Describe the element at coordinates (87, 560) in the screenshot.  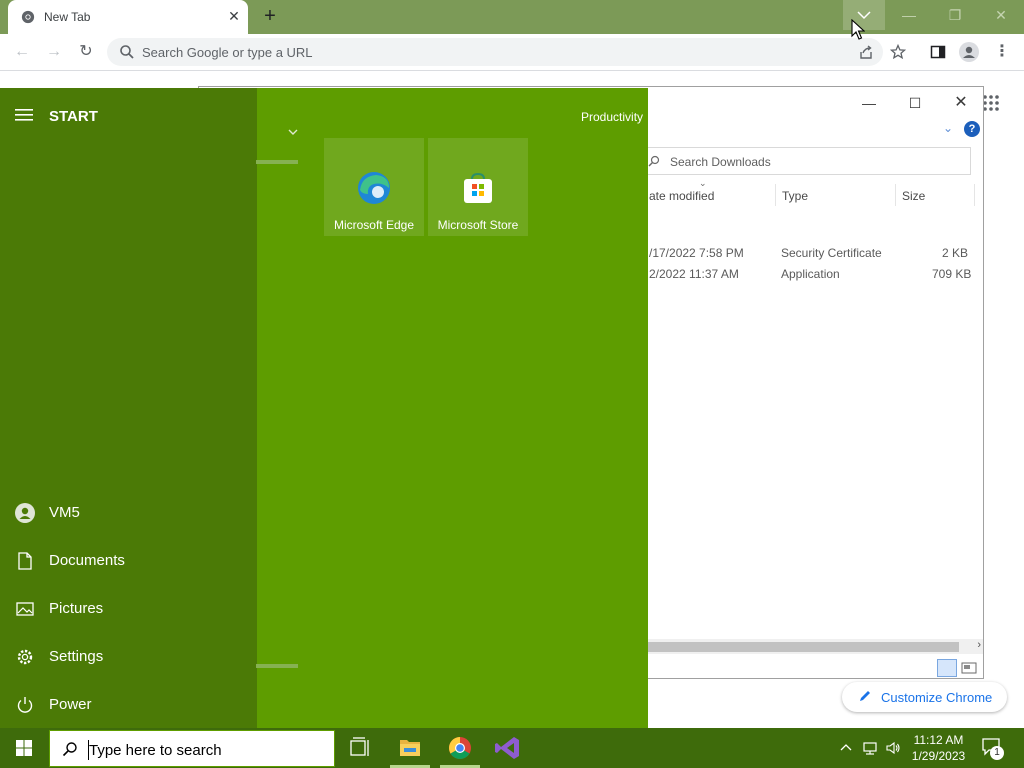
I see `start-item-label: Documents` at that location.